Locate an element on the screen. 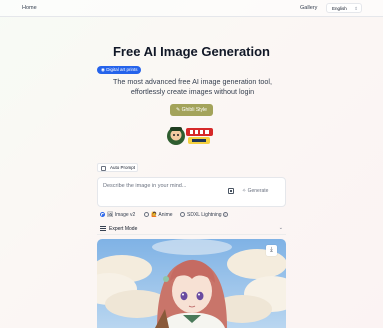  ghibli-style-label: Ghibli Style is located at coordinates (194, 110).